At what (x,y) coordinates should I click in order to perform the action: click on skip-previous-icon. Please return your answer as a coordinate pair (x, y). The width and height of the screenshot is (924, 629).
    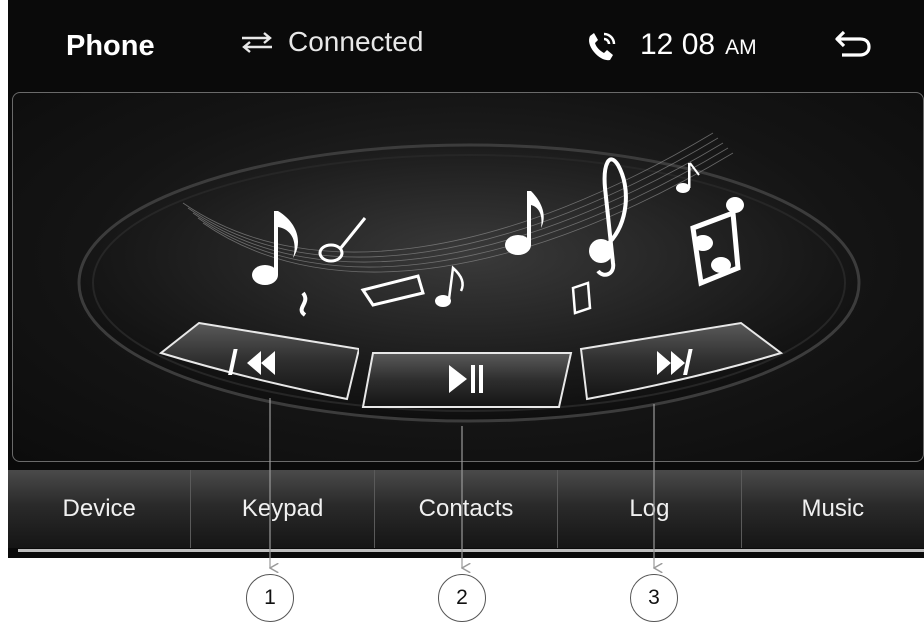
    Looking at the image, I should click on (258, 361).